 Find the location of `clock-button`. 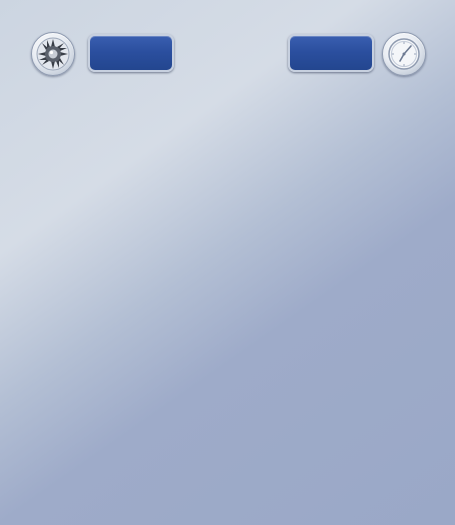

clock-button is located at coordinates (404, 54).